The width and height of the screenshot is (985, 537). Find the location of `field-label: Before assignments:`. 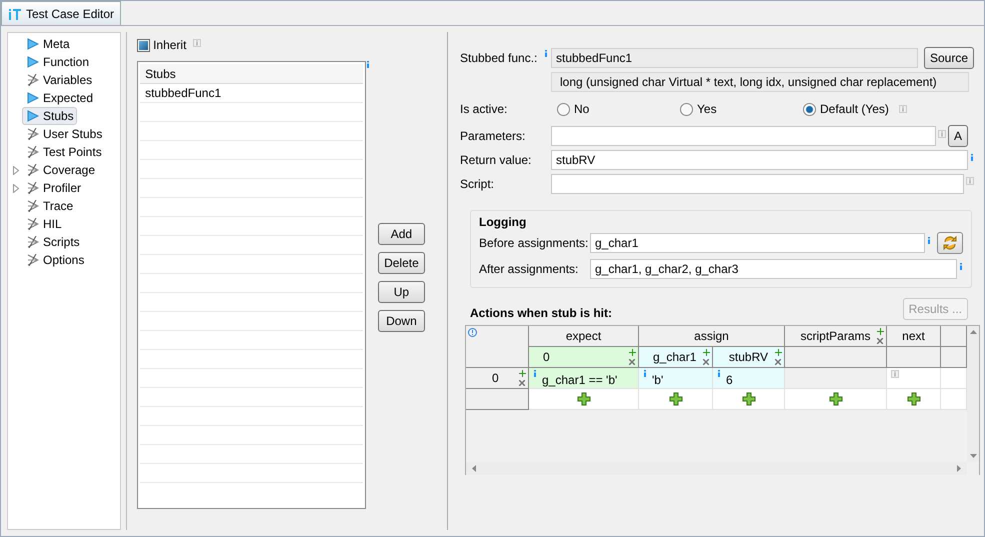

field-label: Before assignments: is located at coordinates (534, 243).